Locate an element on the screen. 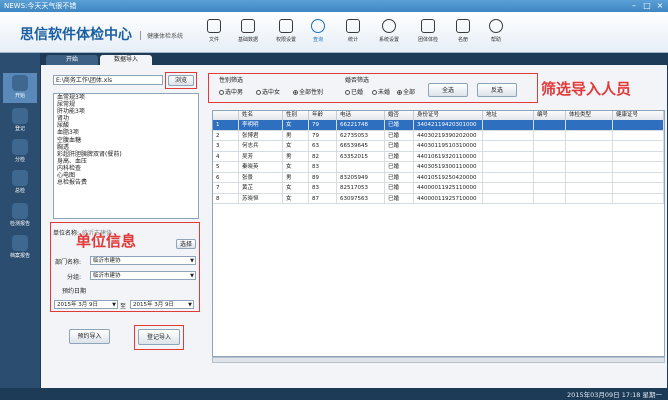  select-all-button: 全选 is located at coordinates (448, 90).